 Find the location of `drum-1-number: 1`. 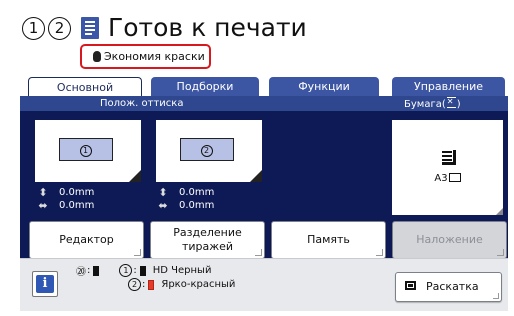

drum-1-number: 1 is located at coordinates (33, 28).